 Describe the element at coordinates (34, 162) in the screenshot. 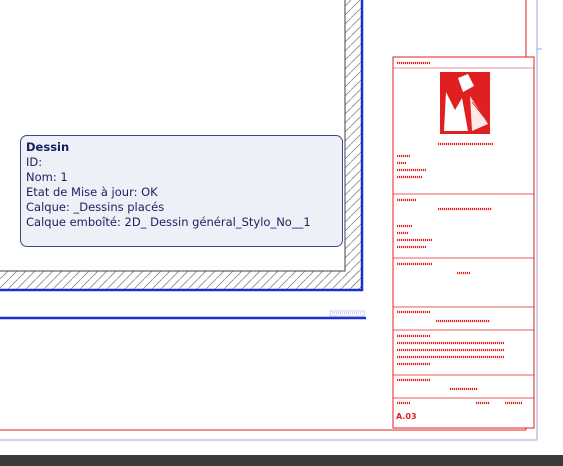

I see `tooltip-id-line: ID:` at that location.